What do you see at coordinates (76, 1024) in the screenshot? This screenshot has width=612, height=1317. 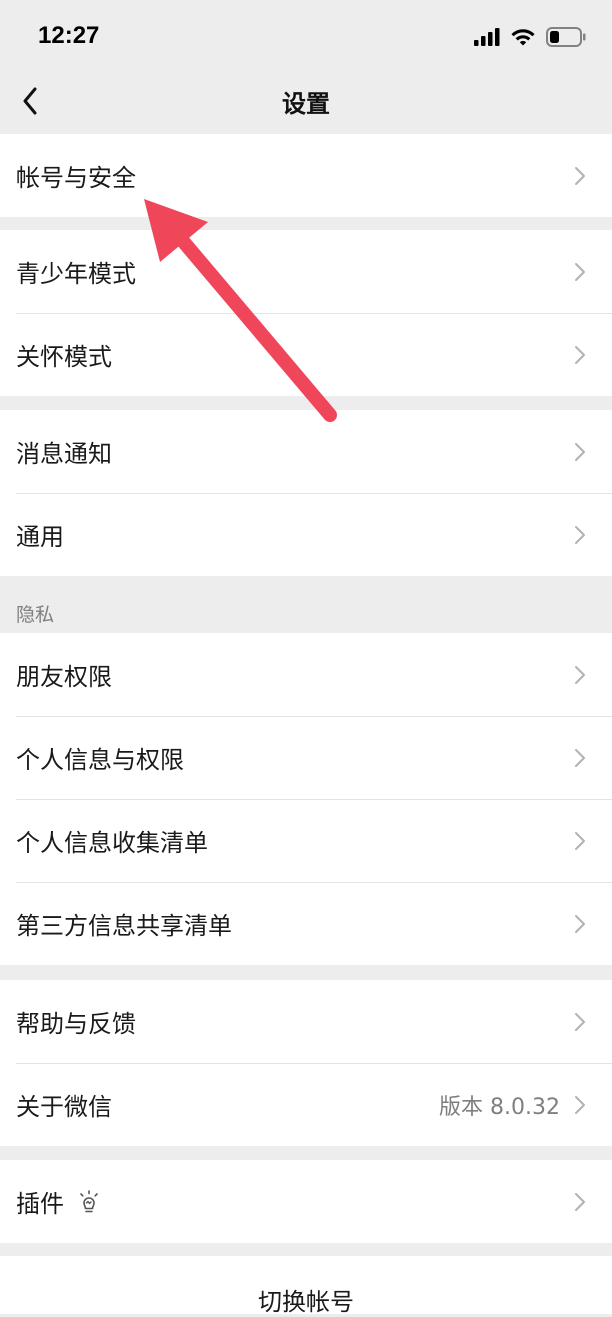 I see `settings-item-label: 帮助与反馈` at bounding box center [76, 1024].